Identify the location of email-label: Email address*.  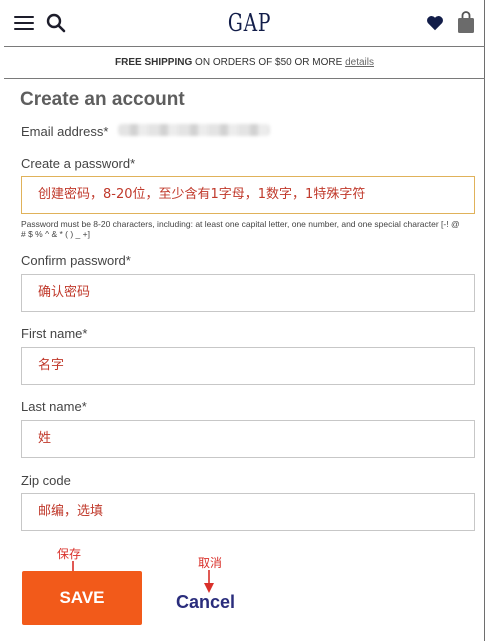
(65, 131).